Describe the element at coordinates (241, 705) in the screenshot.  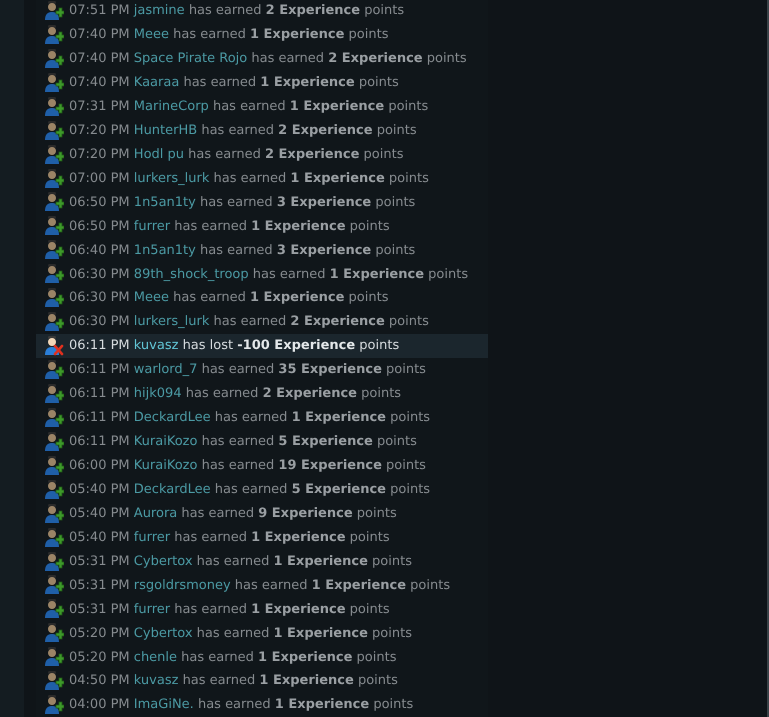
I see `log-text: 04:00 PM ImaGiNe. has earned 1 Experience points` at that location.